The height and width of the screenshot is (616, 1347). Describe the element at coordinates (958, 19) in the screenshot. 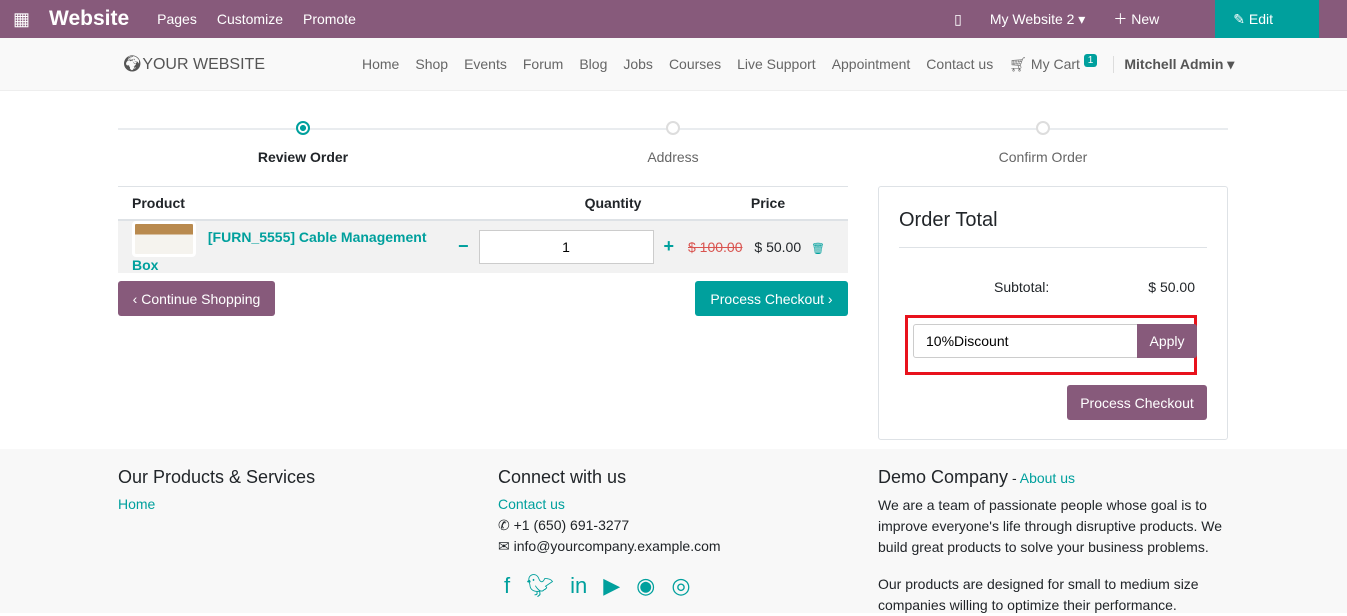

I see `mobile-preview-icon: ▯` at that location.